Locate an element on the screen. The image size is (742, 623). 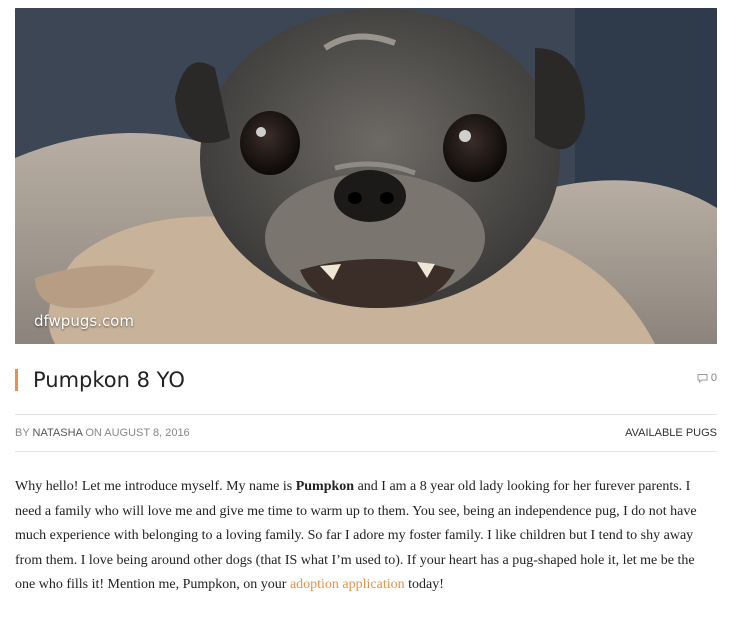
pug-name: Pumpkon is located at coordinates (325, 486).